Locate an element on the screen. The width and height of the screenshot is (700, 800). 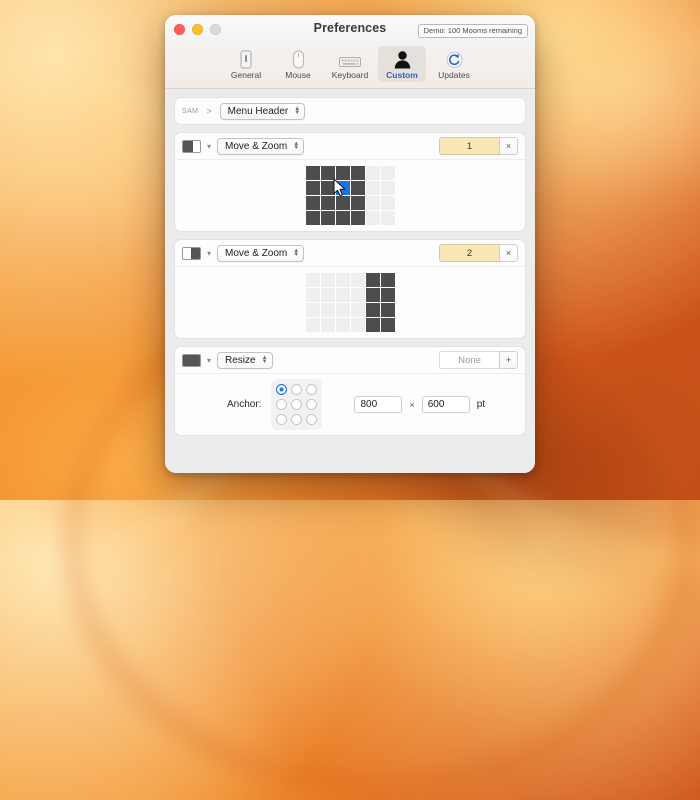
action-2-cell-grid is located at coordinates (350, 302).